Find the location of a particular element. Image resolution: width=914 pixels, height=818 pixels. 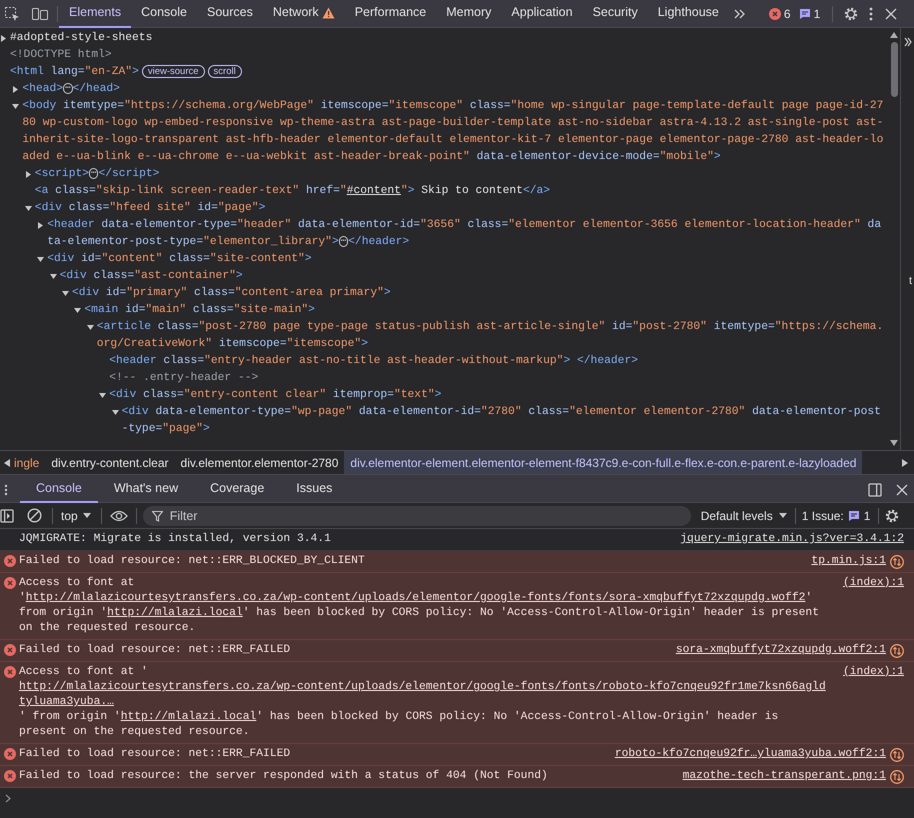

drawer-menu-icon is located at coordinates (6, 490).